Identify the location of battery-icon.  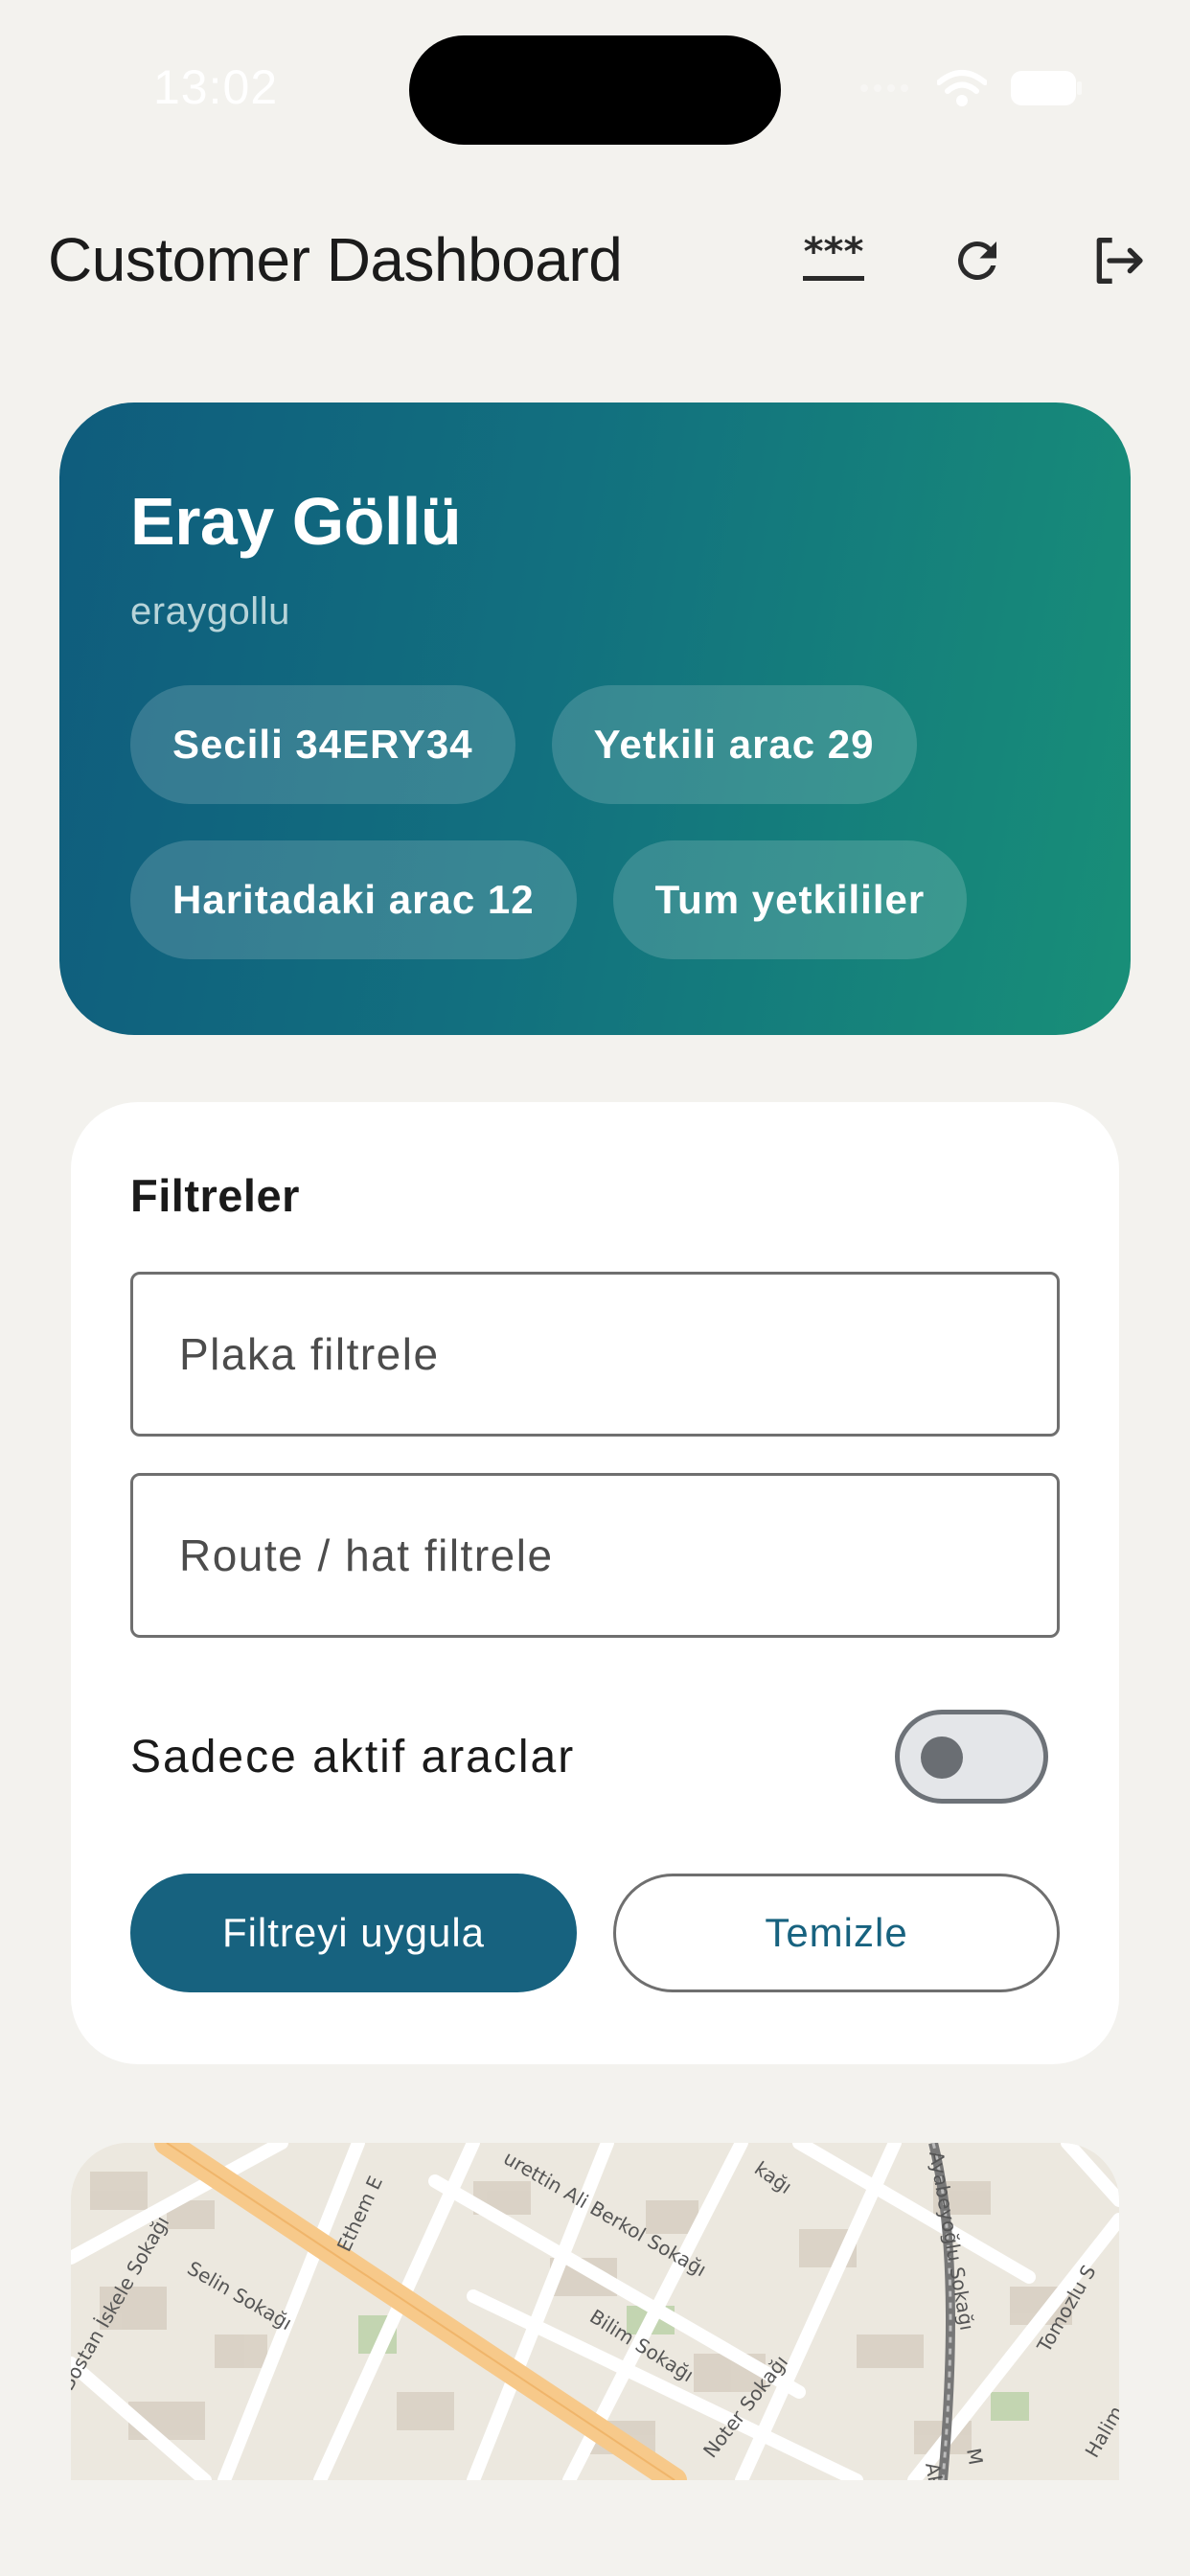
(1046, 88).